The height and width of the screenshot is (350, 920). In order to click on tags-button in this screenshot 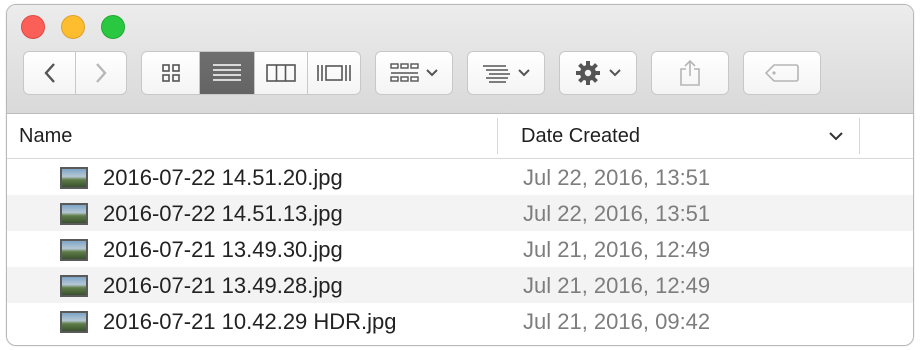, I will do `click(782, 73)`.